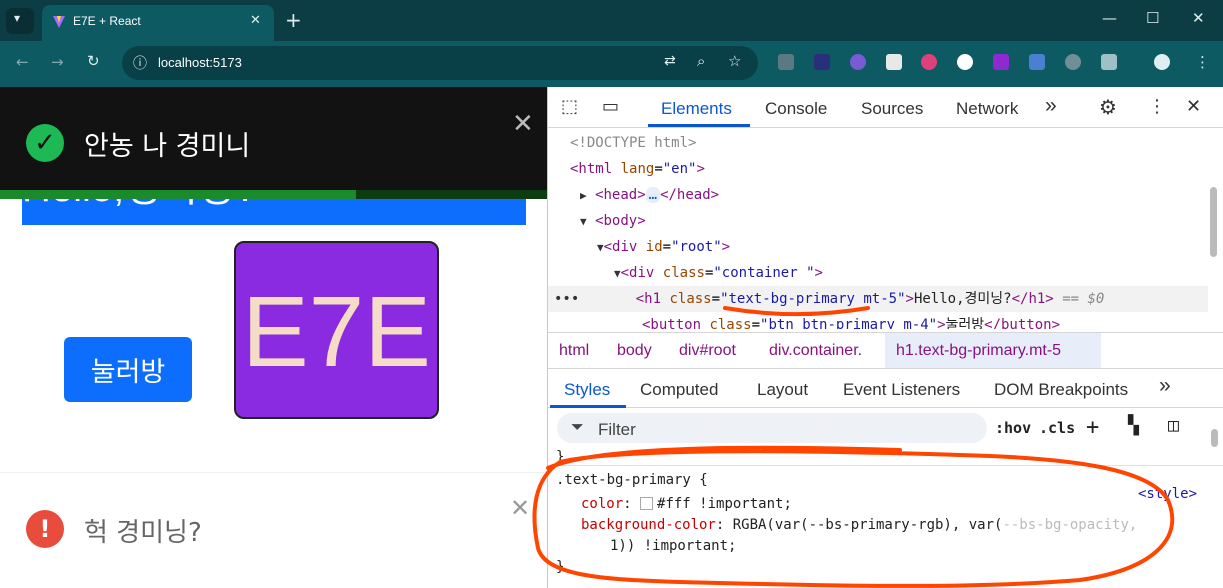 Image resolution: width=1223 pixels, height=588 pixels. I want to click on dom-node: <!DOCTYPE html>, so click(896, 143).